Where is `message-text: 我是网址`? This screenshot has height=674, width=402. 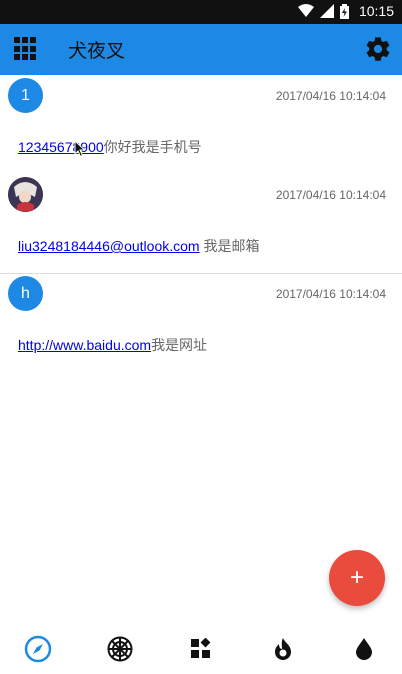 message-text: 我是网址 is located at coordinates (179, 345).